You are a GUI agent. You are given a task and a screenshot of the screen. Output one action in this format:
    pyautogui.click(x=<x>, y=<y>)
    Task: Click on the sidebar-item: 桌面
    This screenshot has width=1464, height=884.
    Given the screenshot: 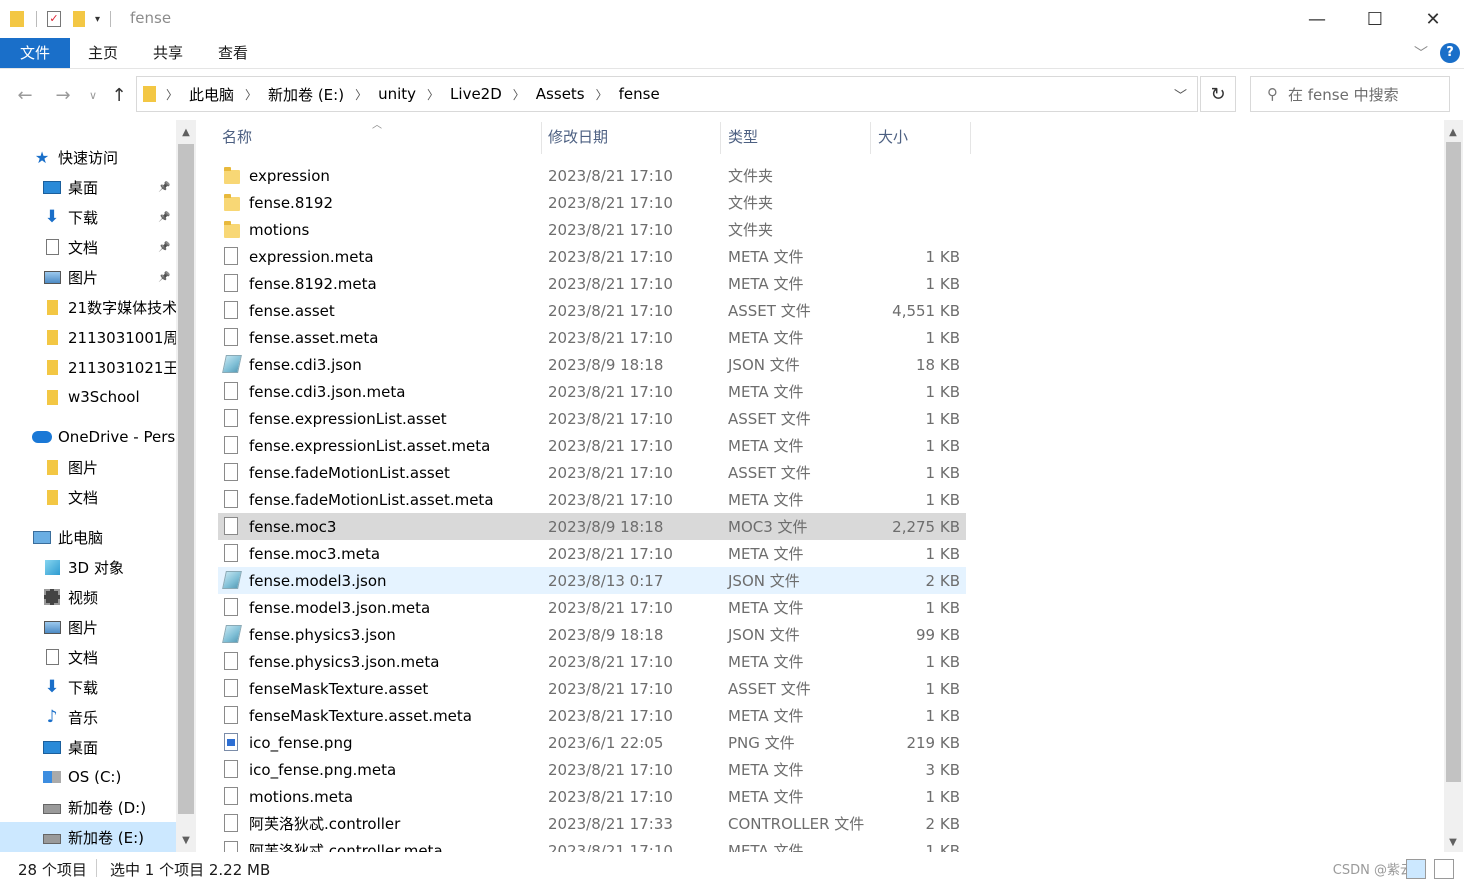 What is the action you would take?
    pyautogui.click(x=88, y=747)
    